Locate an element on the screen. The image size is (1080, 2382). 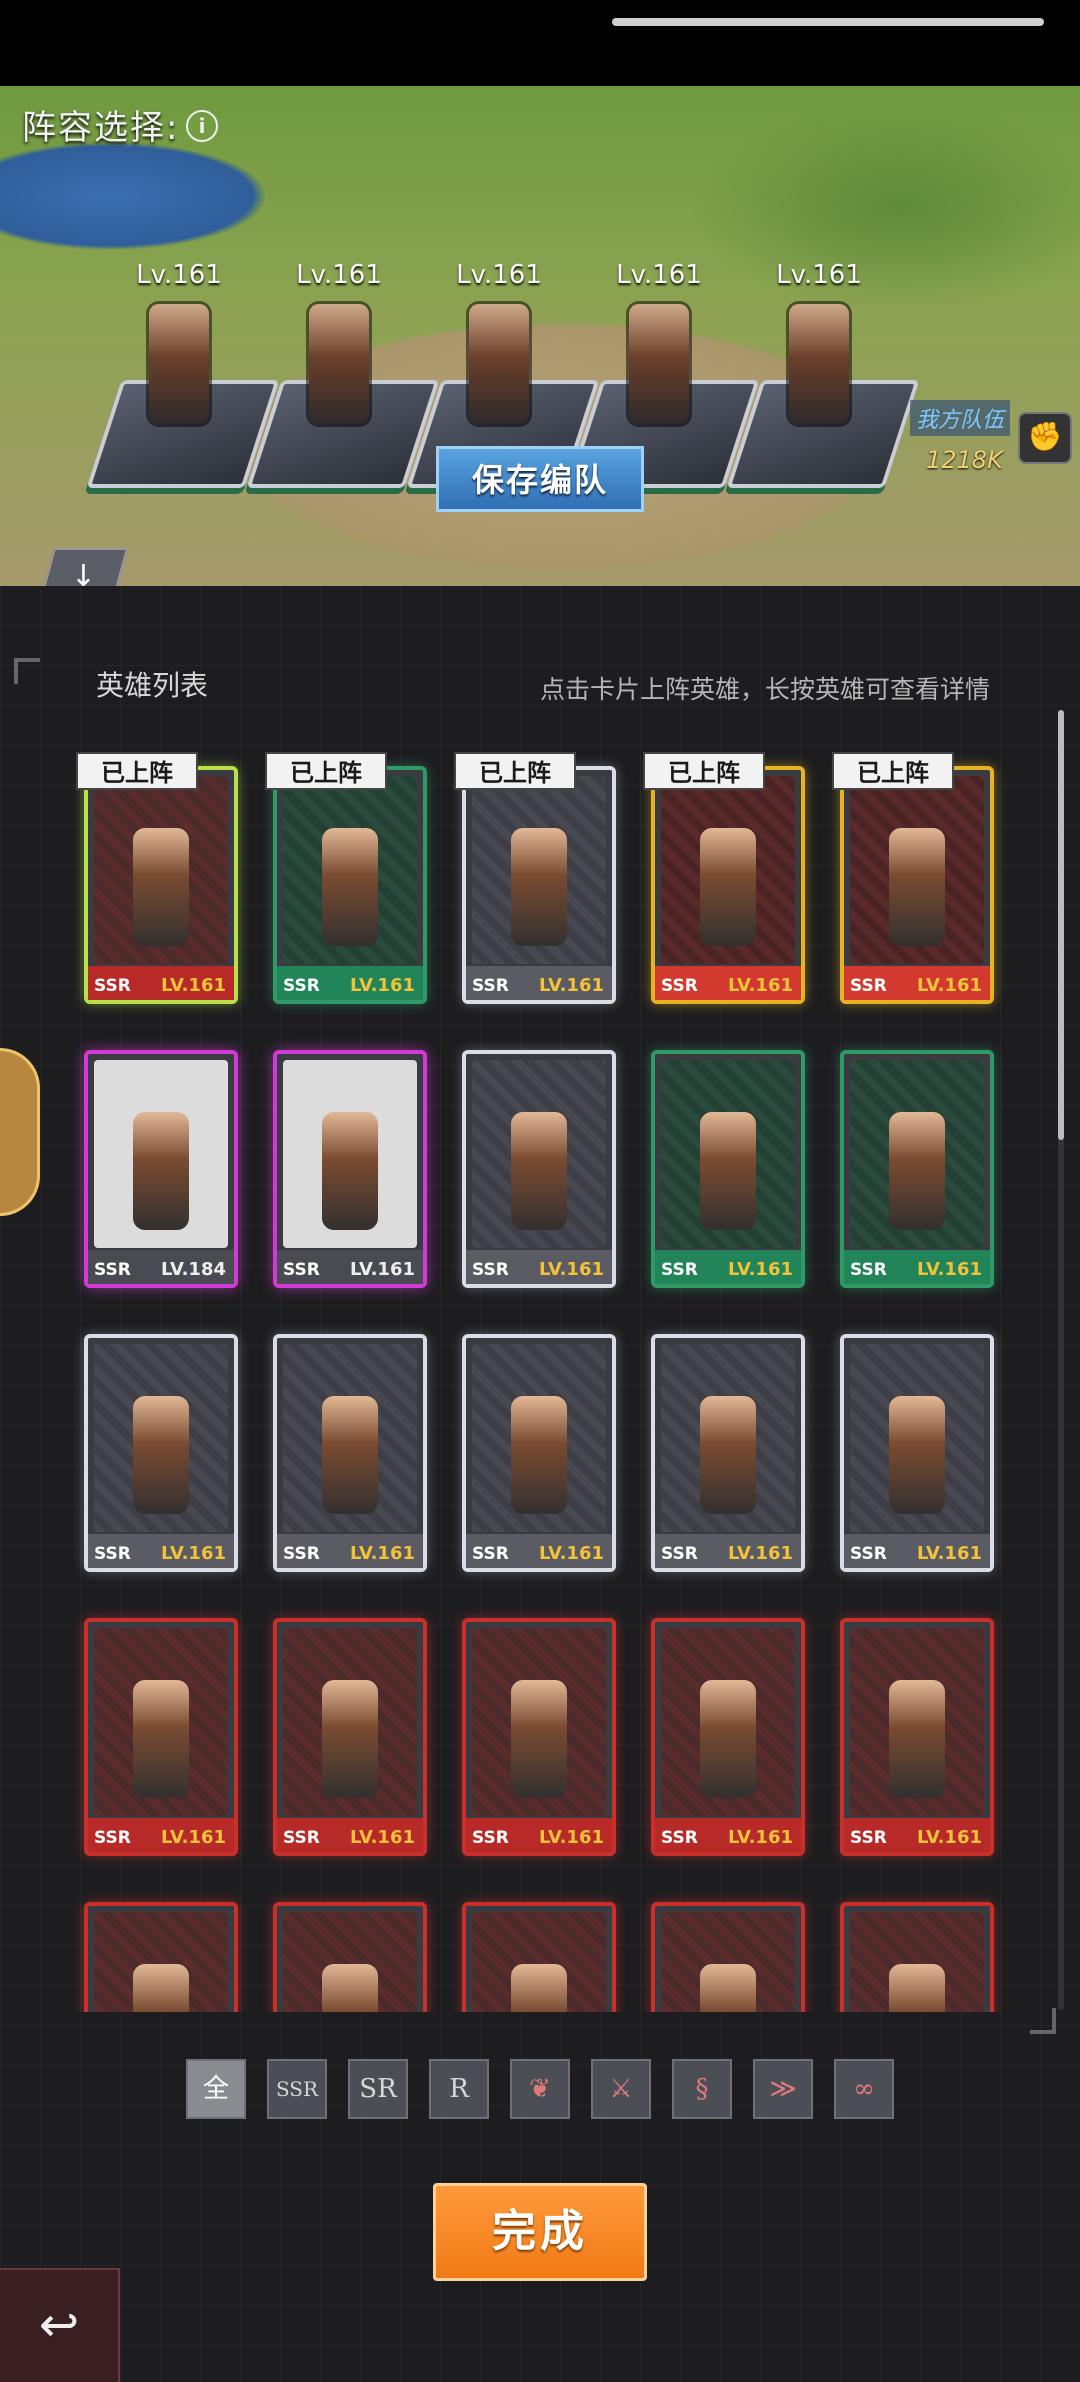
hero-card: SSR LV.184 is located at coordinates (161, 1169).